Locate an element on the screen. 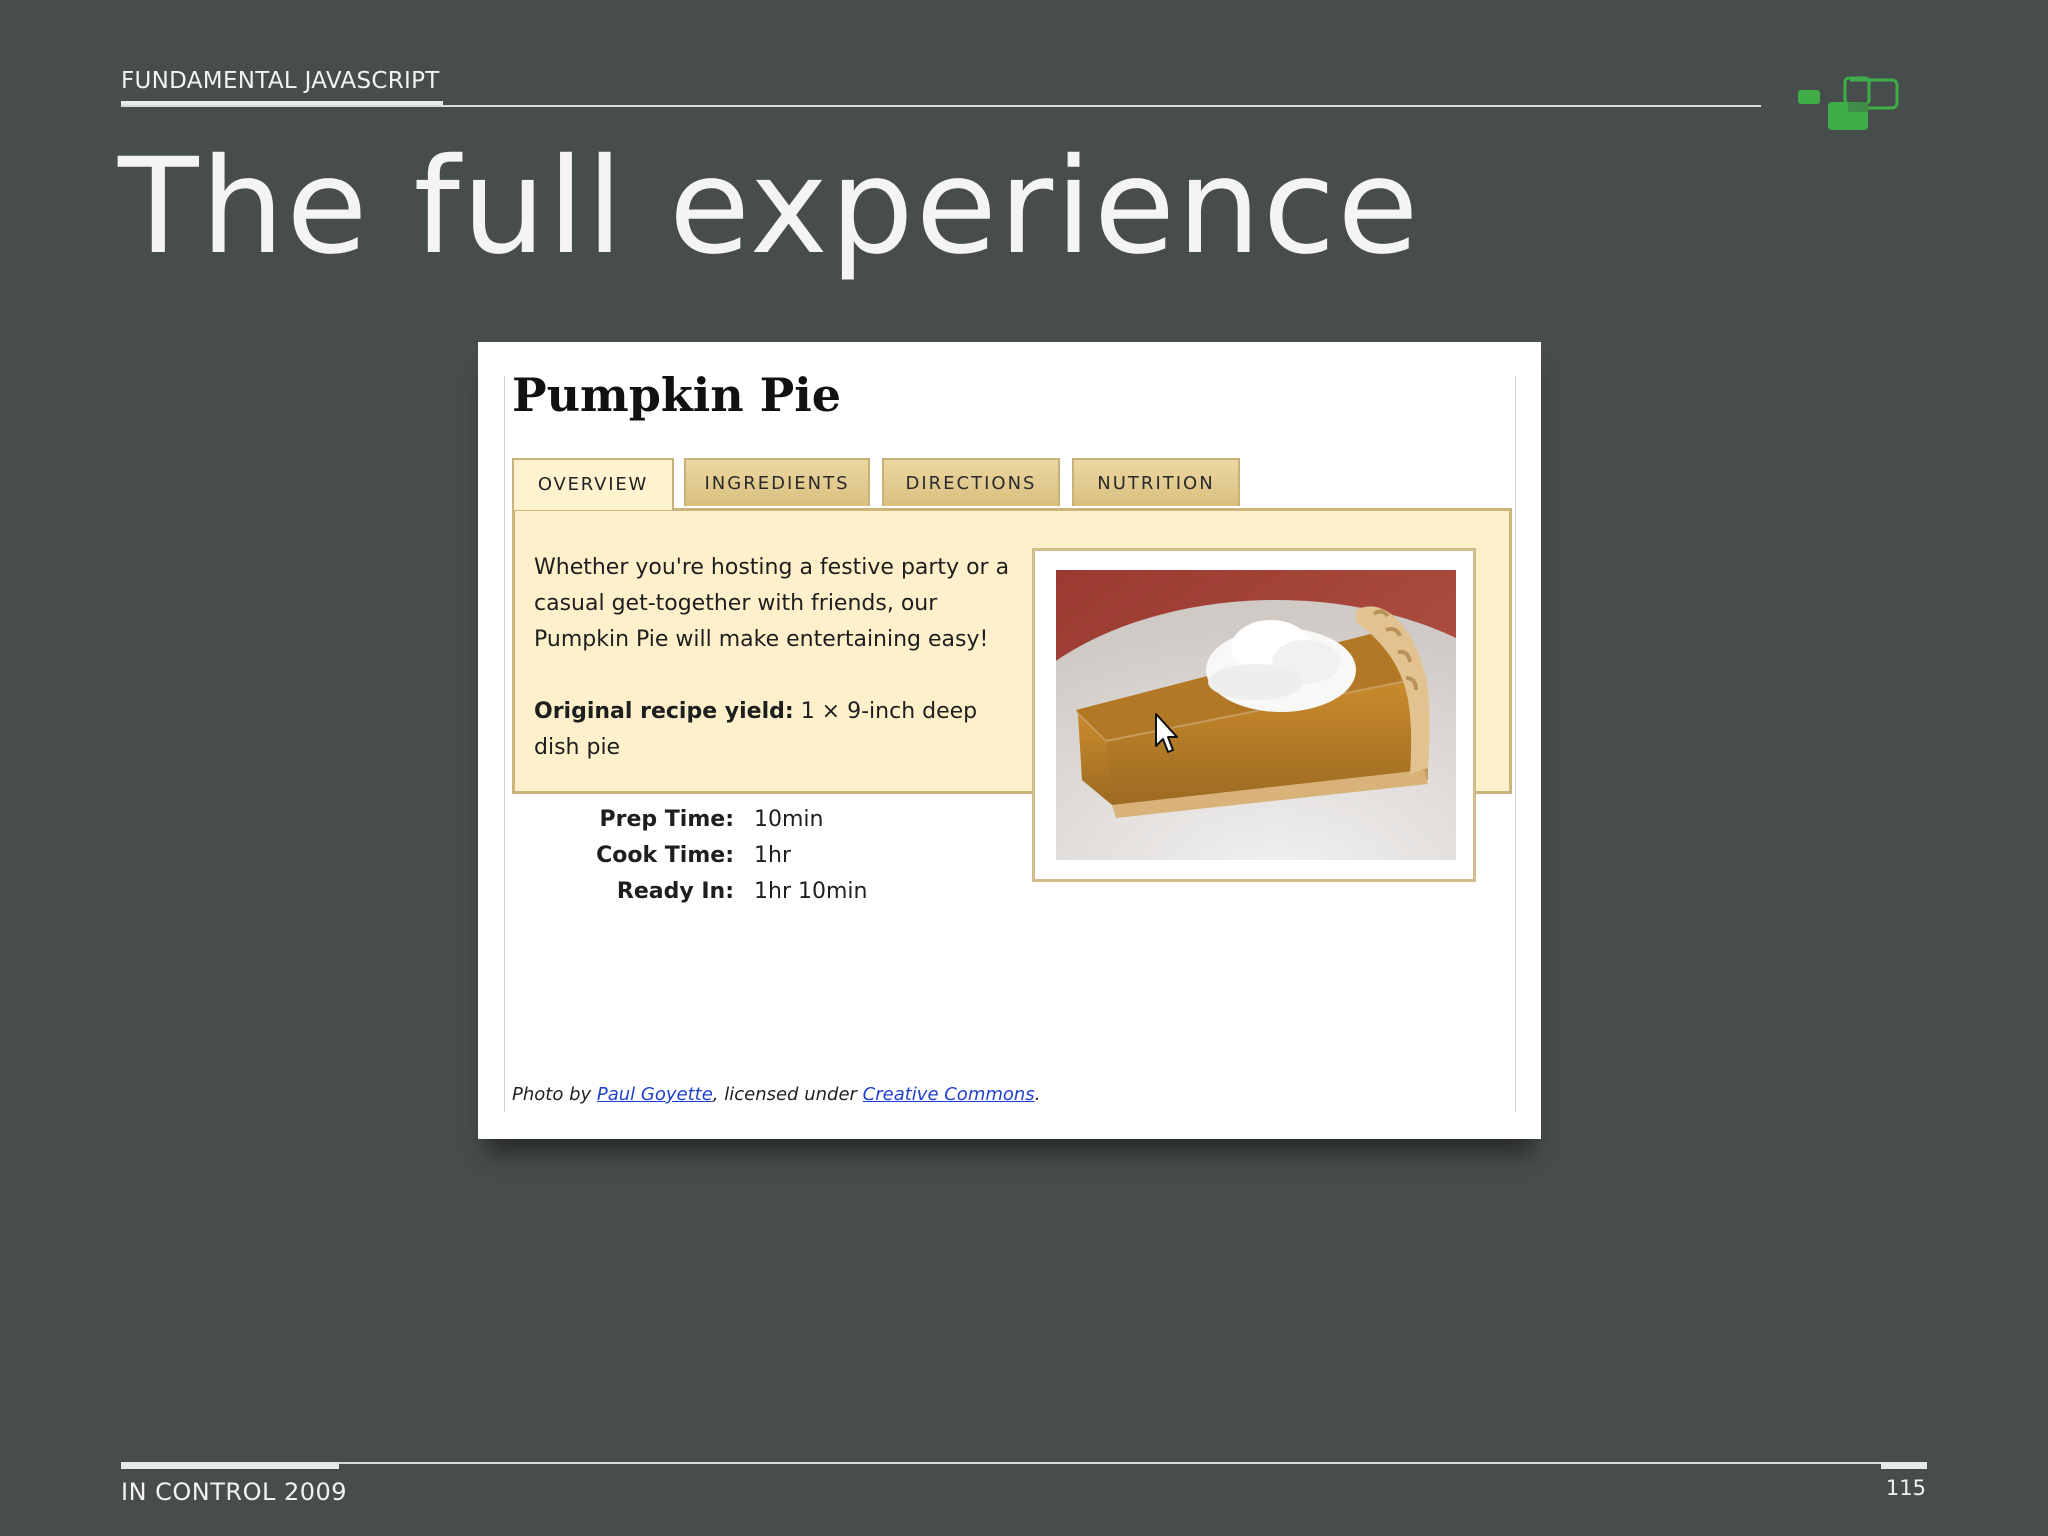  time-label: Cook Time: is located at coordinates (665, 855).